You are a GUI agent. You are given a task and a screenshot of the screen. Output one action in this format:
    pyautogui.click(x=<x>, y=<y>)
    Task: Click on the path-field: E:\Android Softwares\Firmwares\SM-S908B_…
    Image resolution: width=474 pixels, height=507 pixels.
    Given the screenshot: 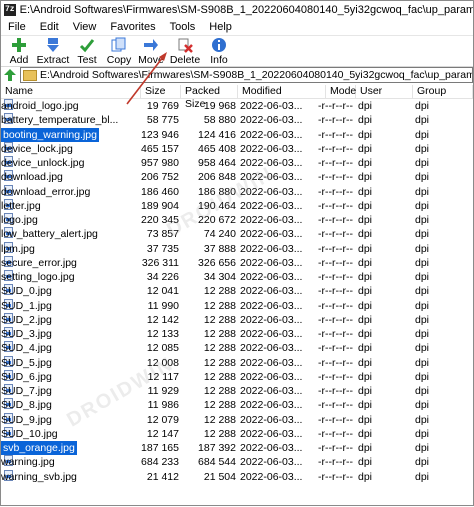 What is the action you would take?
    pyautogui.click(x=246, y=75)
    